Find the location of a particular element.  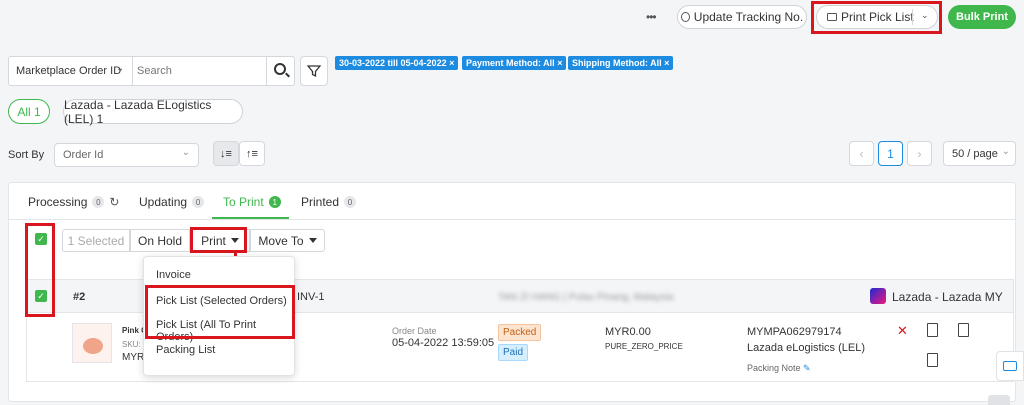

prev-page-button: ‹ is located at coordinates (861, 153).